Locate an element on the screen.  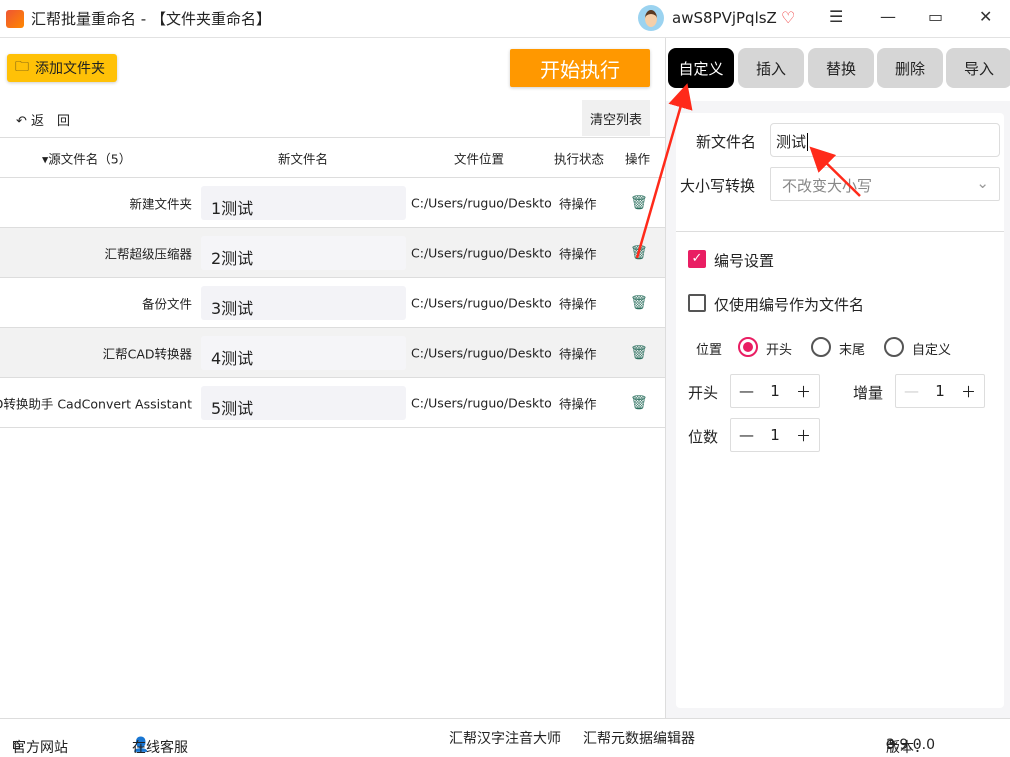
vip-diamond-icon: ♡ is located at coordinates (788, 17).